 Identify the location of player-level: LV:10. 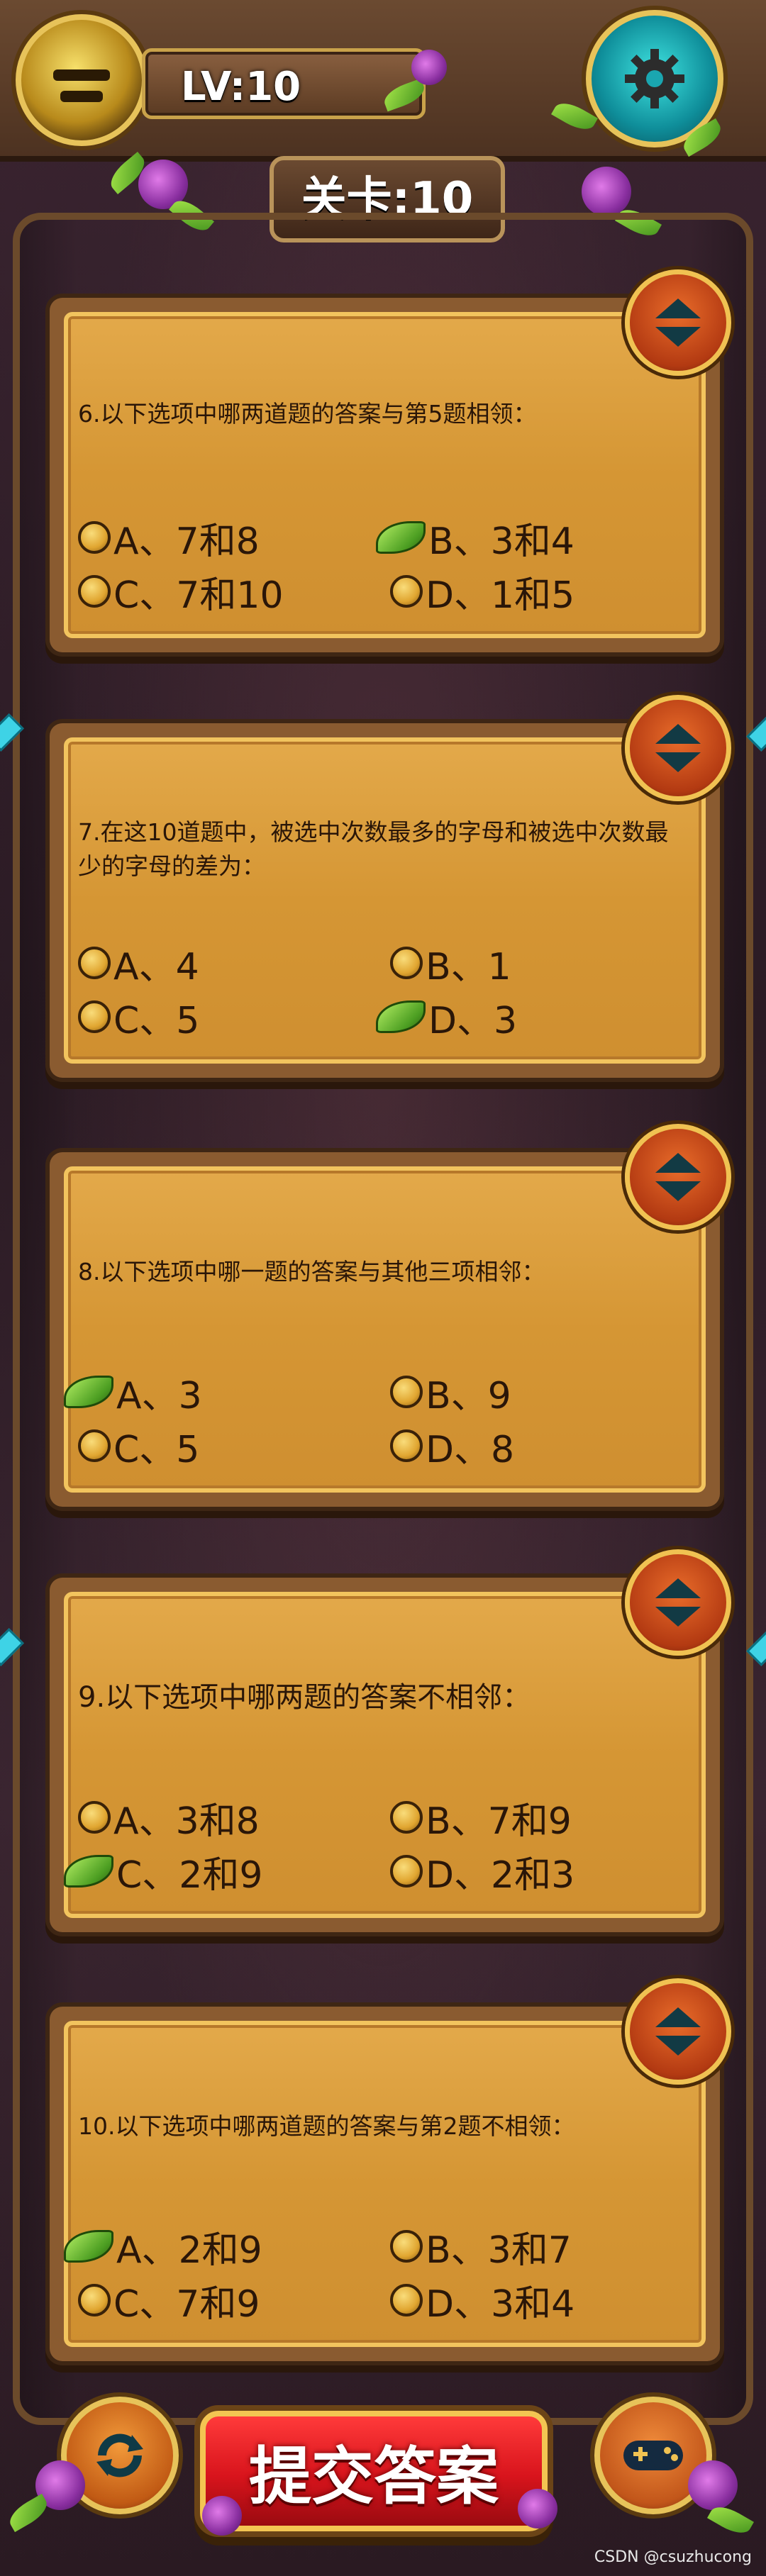
(284, 83).